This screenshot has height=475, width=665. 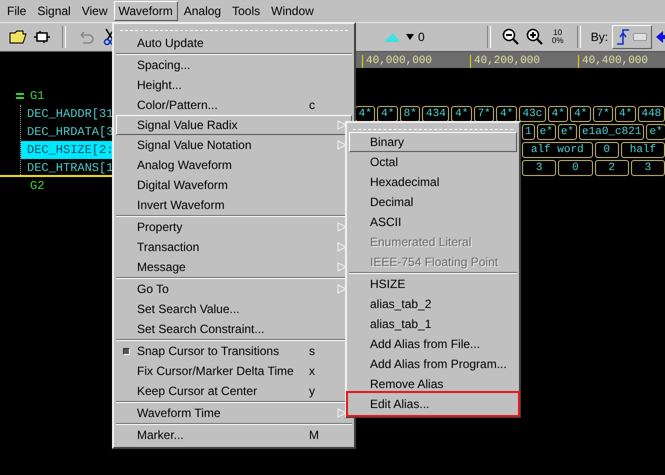 What do you see at coordinates (532, 114) in the screenshot?
I see `bus-value: 43c` at bounding box center [532, 114].